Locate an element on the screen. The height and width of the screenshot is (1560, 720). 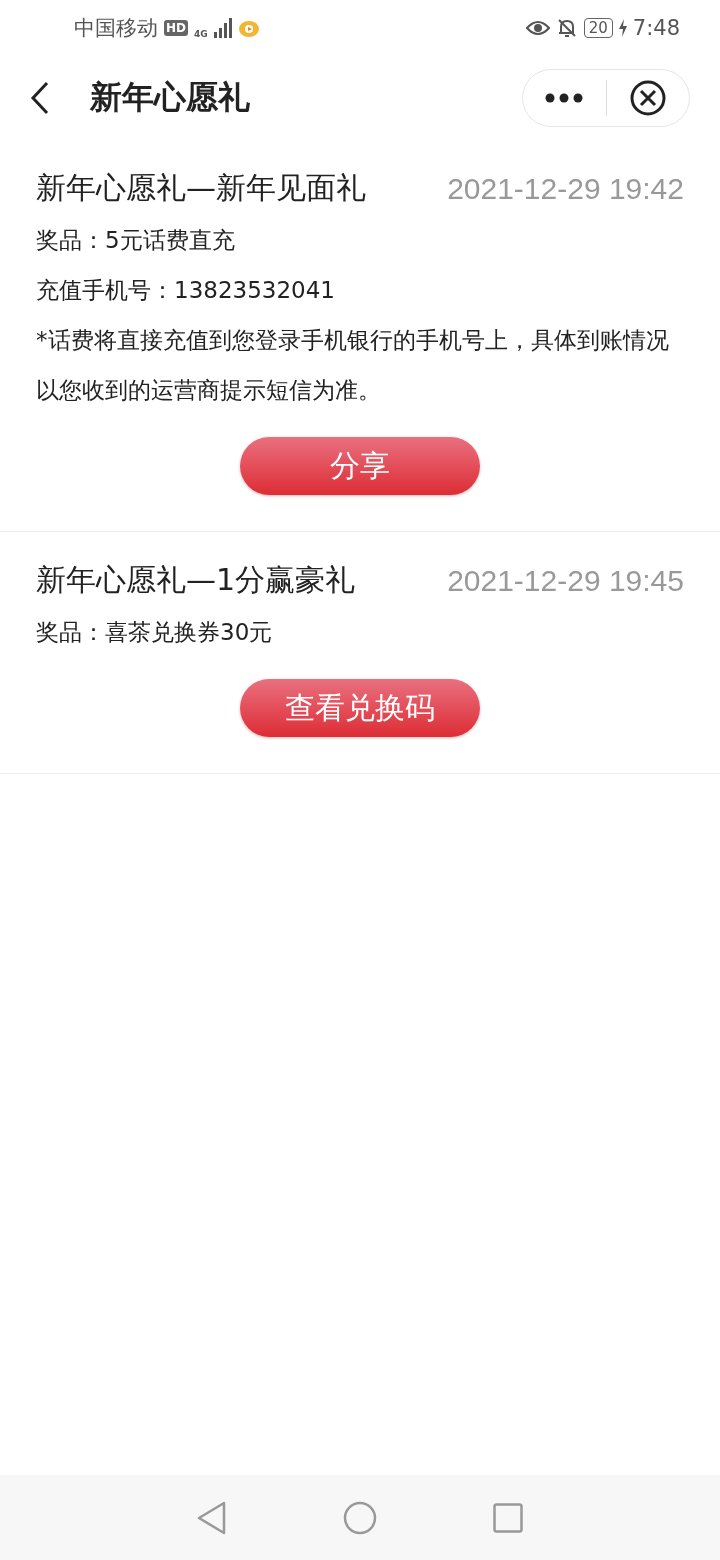
more-icon is located at coordinates (564, 98).